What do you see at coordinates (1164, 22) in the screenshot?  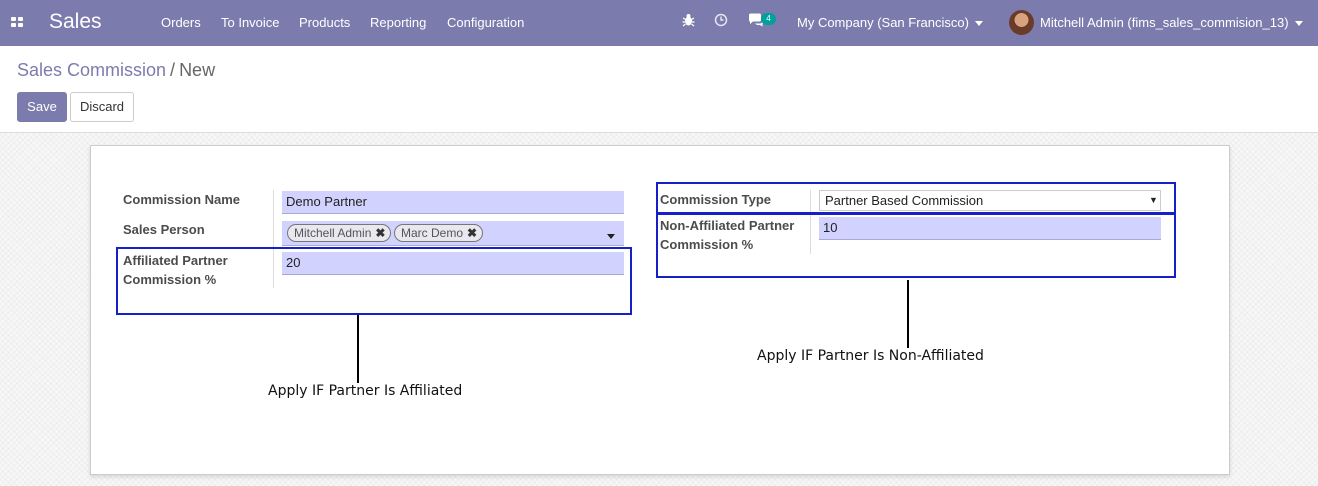 I see `user-name: Mitchell Admin (fims_sales_commision_13)` at bounding box center [1164, 22].